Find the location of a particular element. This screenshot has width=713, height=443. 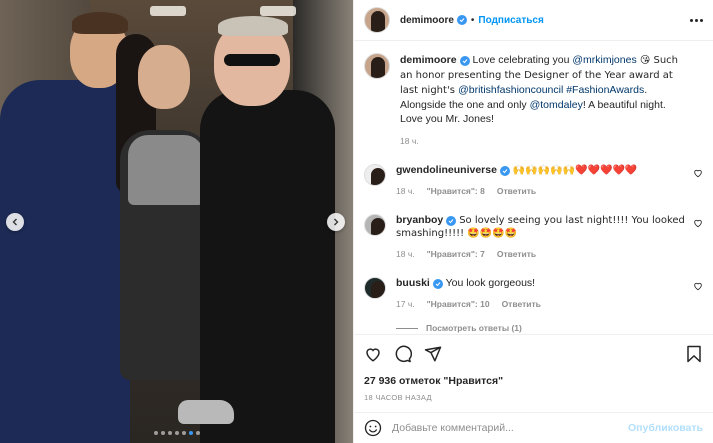

mention-tomdaley: @tomdaley is located at coordinates (556, 105).